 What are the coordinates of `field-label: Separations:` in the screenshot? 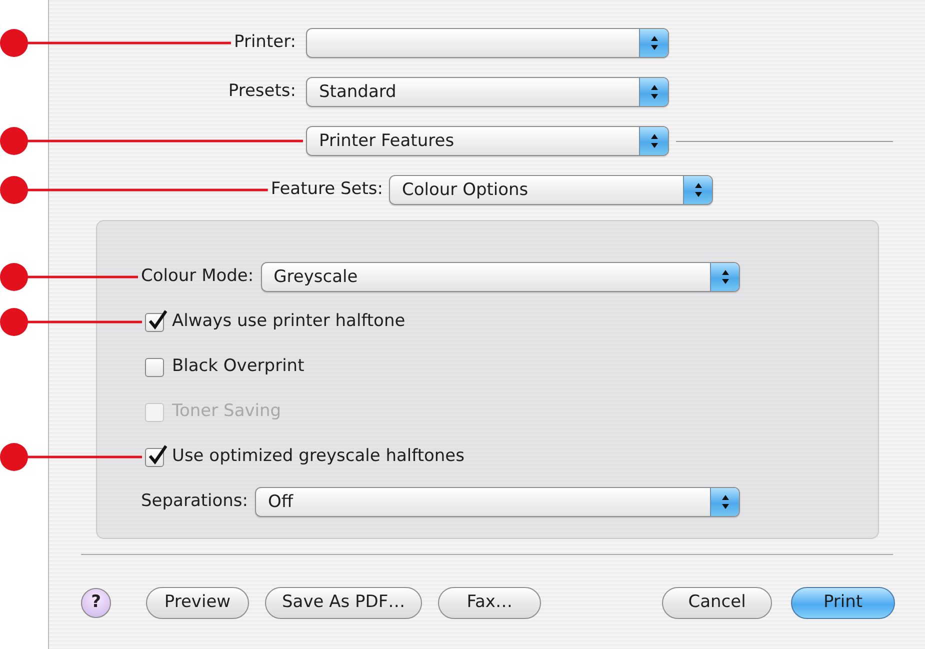 It's located at (194, 502).